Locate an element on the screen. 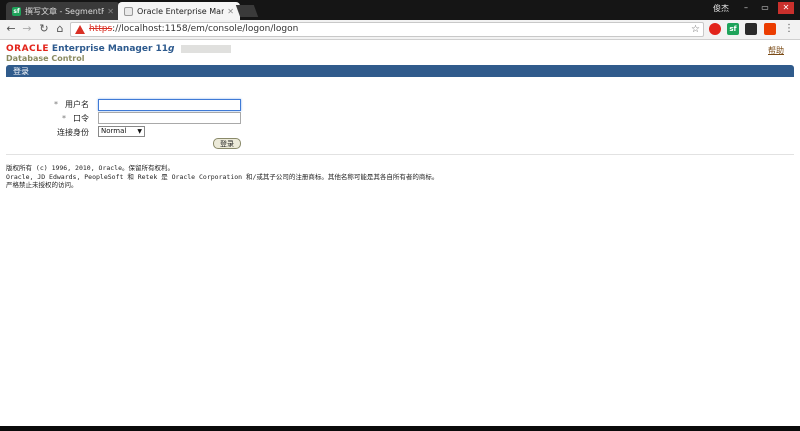 This screenshot has height=431, width=800. close-window-icon: ✕ is located at coordinates (786, 8).